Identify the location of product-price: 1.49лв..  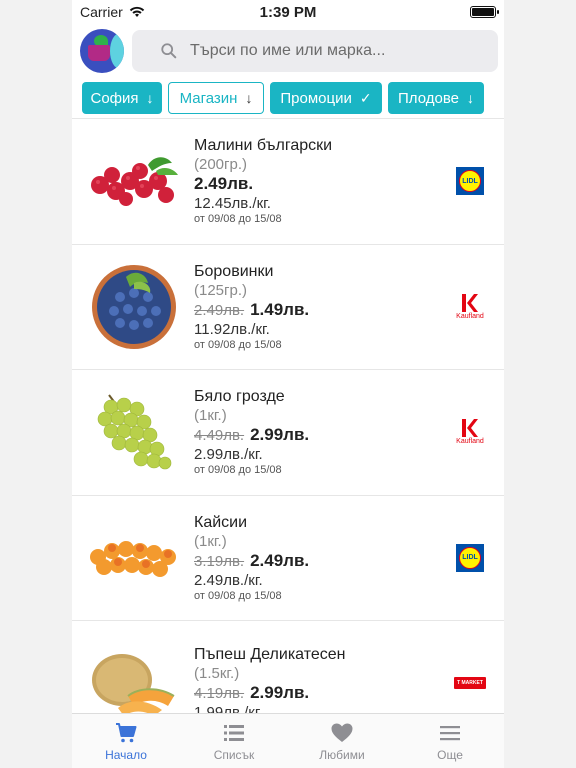
(280, 309).